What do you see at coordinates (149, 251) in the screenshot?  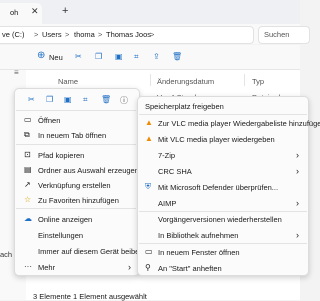 I see `window-icon: ▭` at bounding box center [149, 251].